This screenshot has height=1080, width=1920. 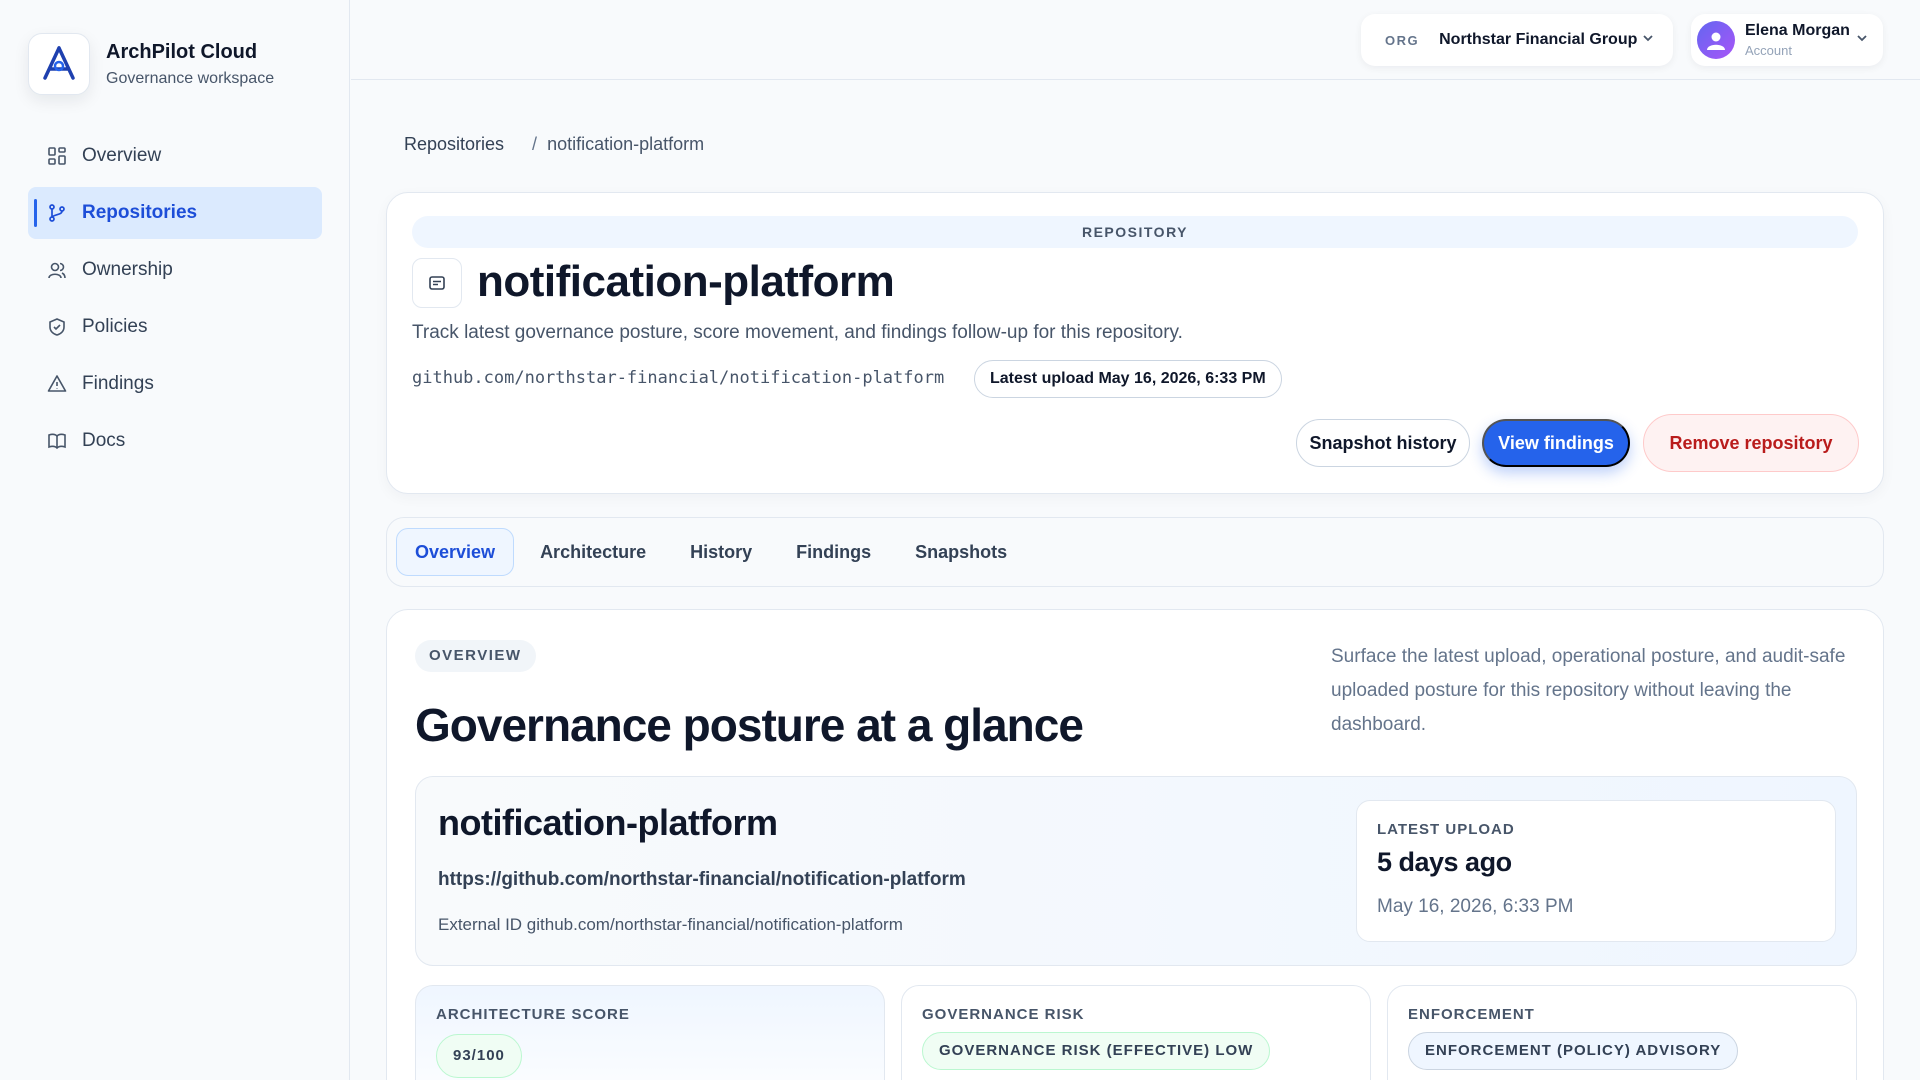 I want to click on topbar, so click(x=1135, y=40).